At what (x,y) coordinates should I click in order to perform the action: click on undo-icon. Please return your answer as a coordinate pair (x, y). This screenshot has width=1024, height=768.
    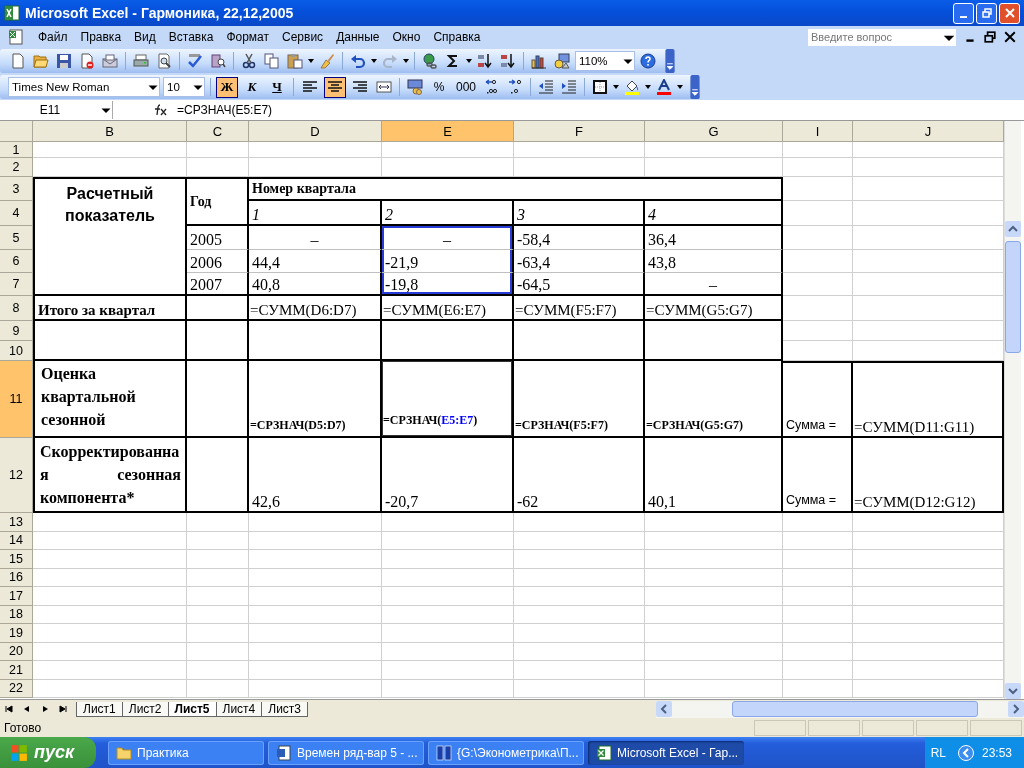
    Looking at the image, I should click on (358, 61).